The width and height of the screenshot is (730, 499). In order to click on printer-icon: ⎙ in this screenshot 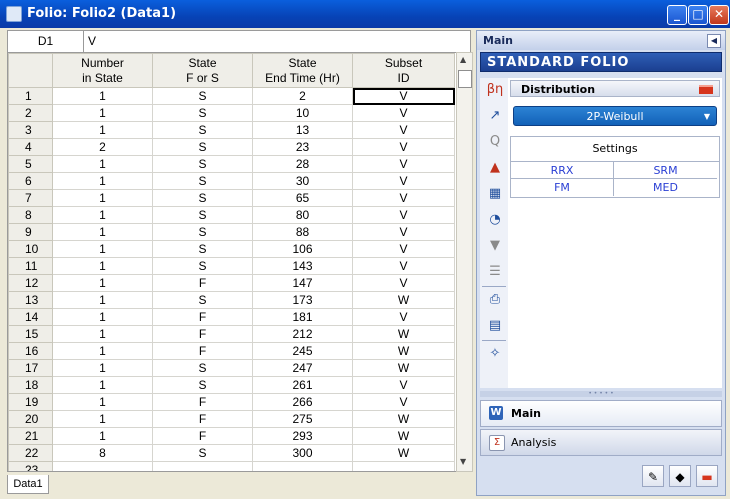, I will do `click(495, 300)`.